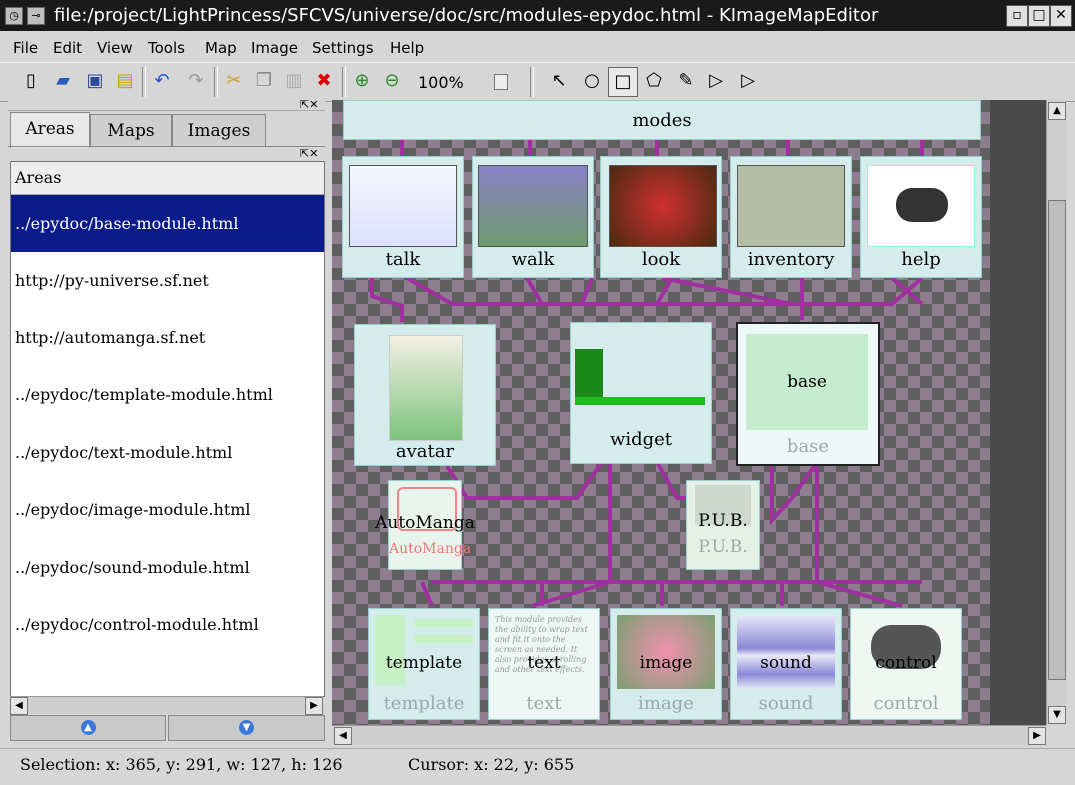  I want to click on redo-icon: ↷, so click(196, 81).